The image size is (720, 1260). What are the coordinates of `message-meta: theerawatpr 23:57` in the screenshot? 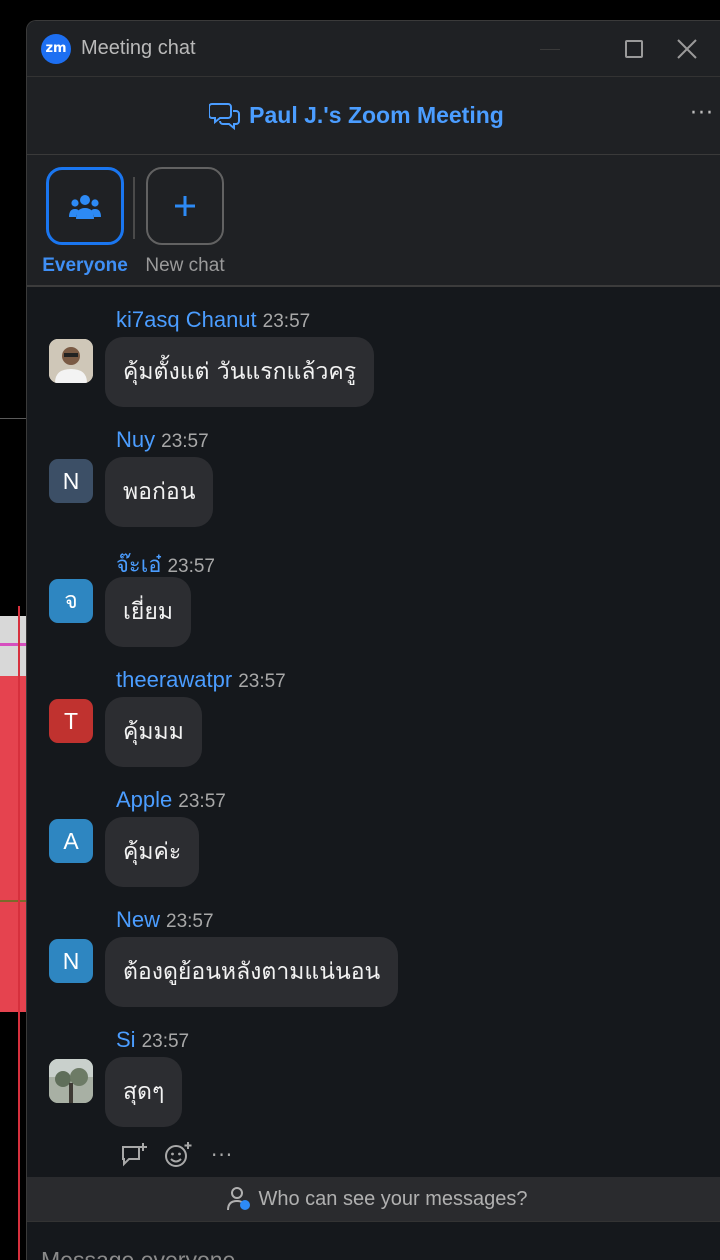 It's located at (201, 680).